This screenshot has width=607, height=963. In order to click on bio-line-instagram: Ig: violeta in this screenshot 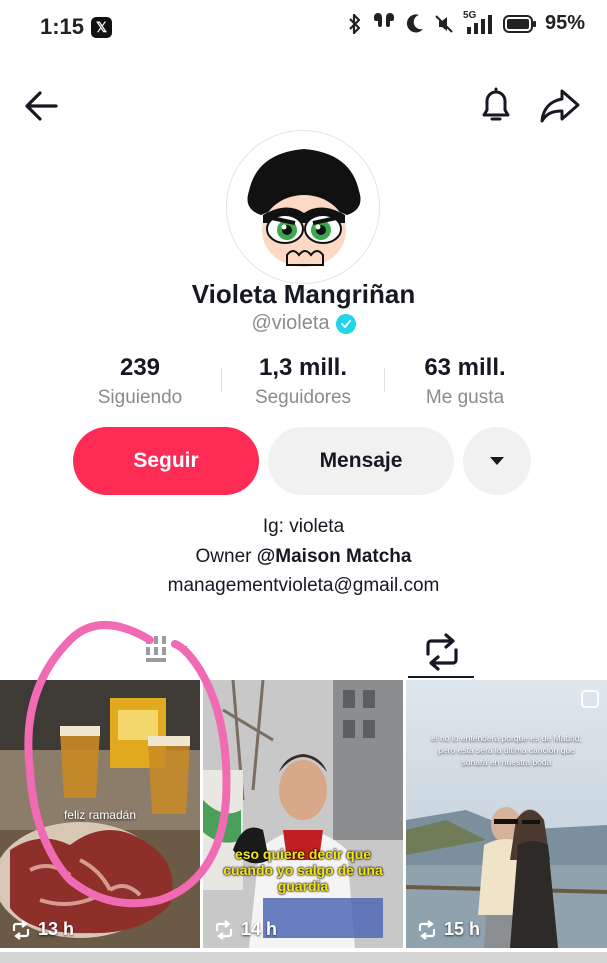, I will do `click(303, 526)`.